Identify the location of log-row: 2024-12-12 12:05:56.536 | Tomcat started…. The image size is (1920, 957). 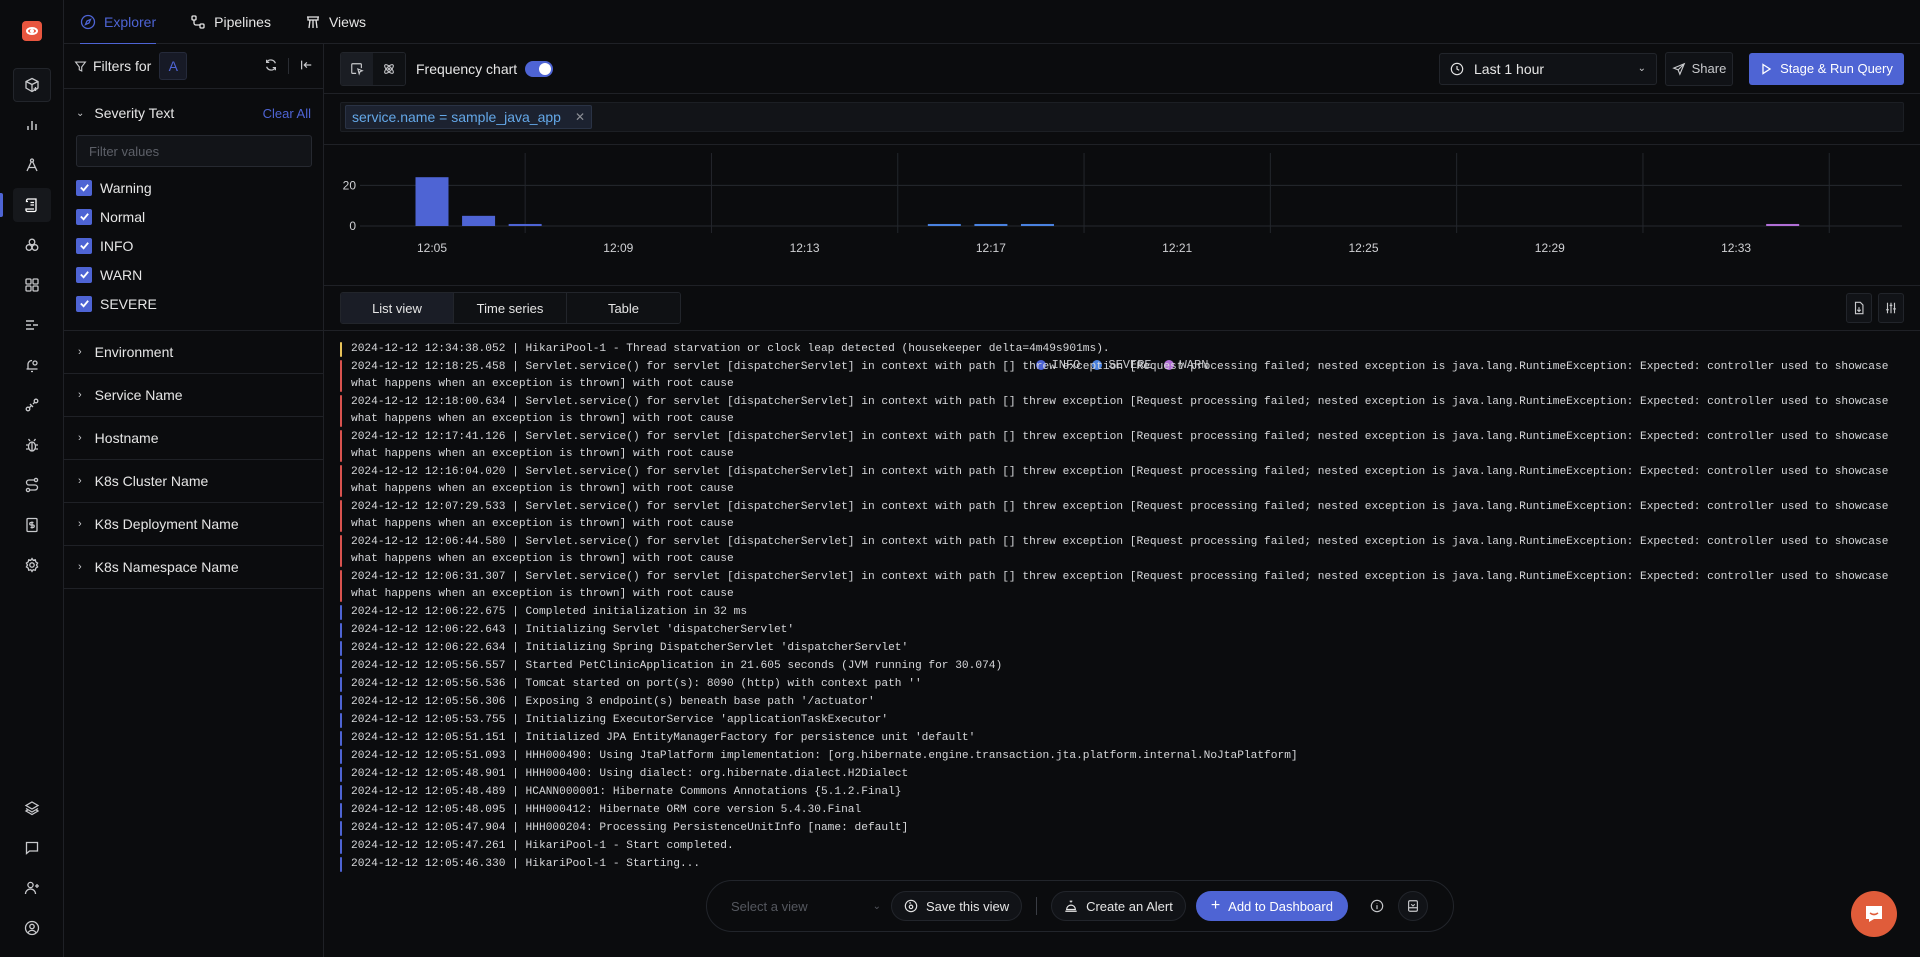
(1122, 684).